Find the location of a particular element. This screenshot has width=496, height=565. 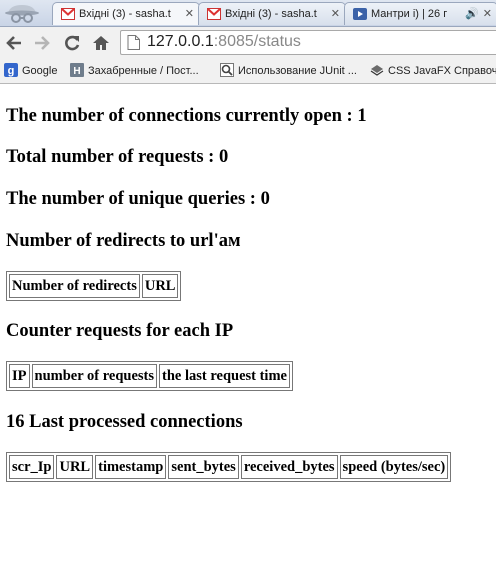

column-header: received_bytes is located at coordinates (289, 467).